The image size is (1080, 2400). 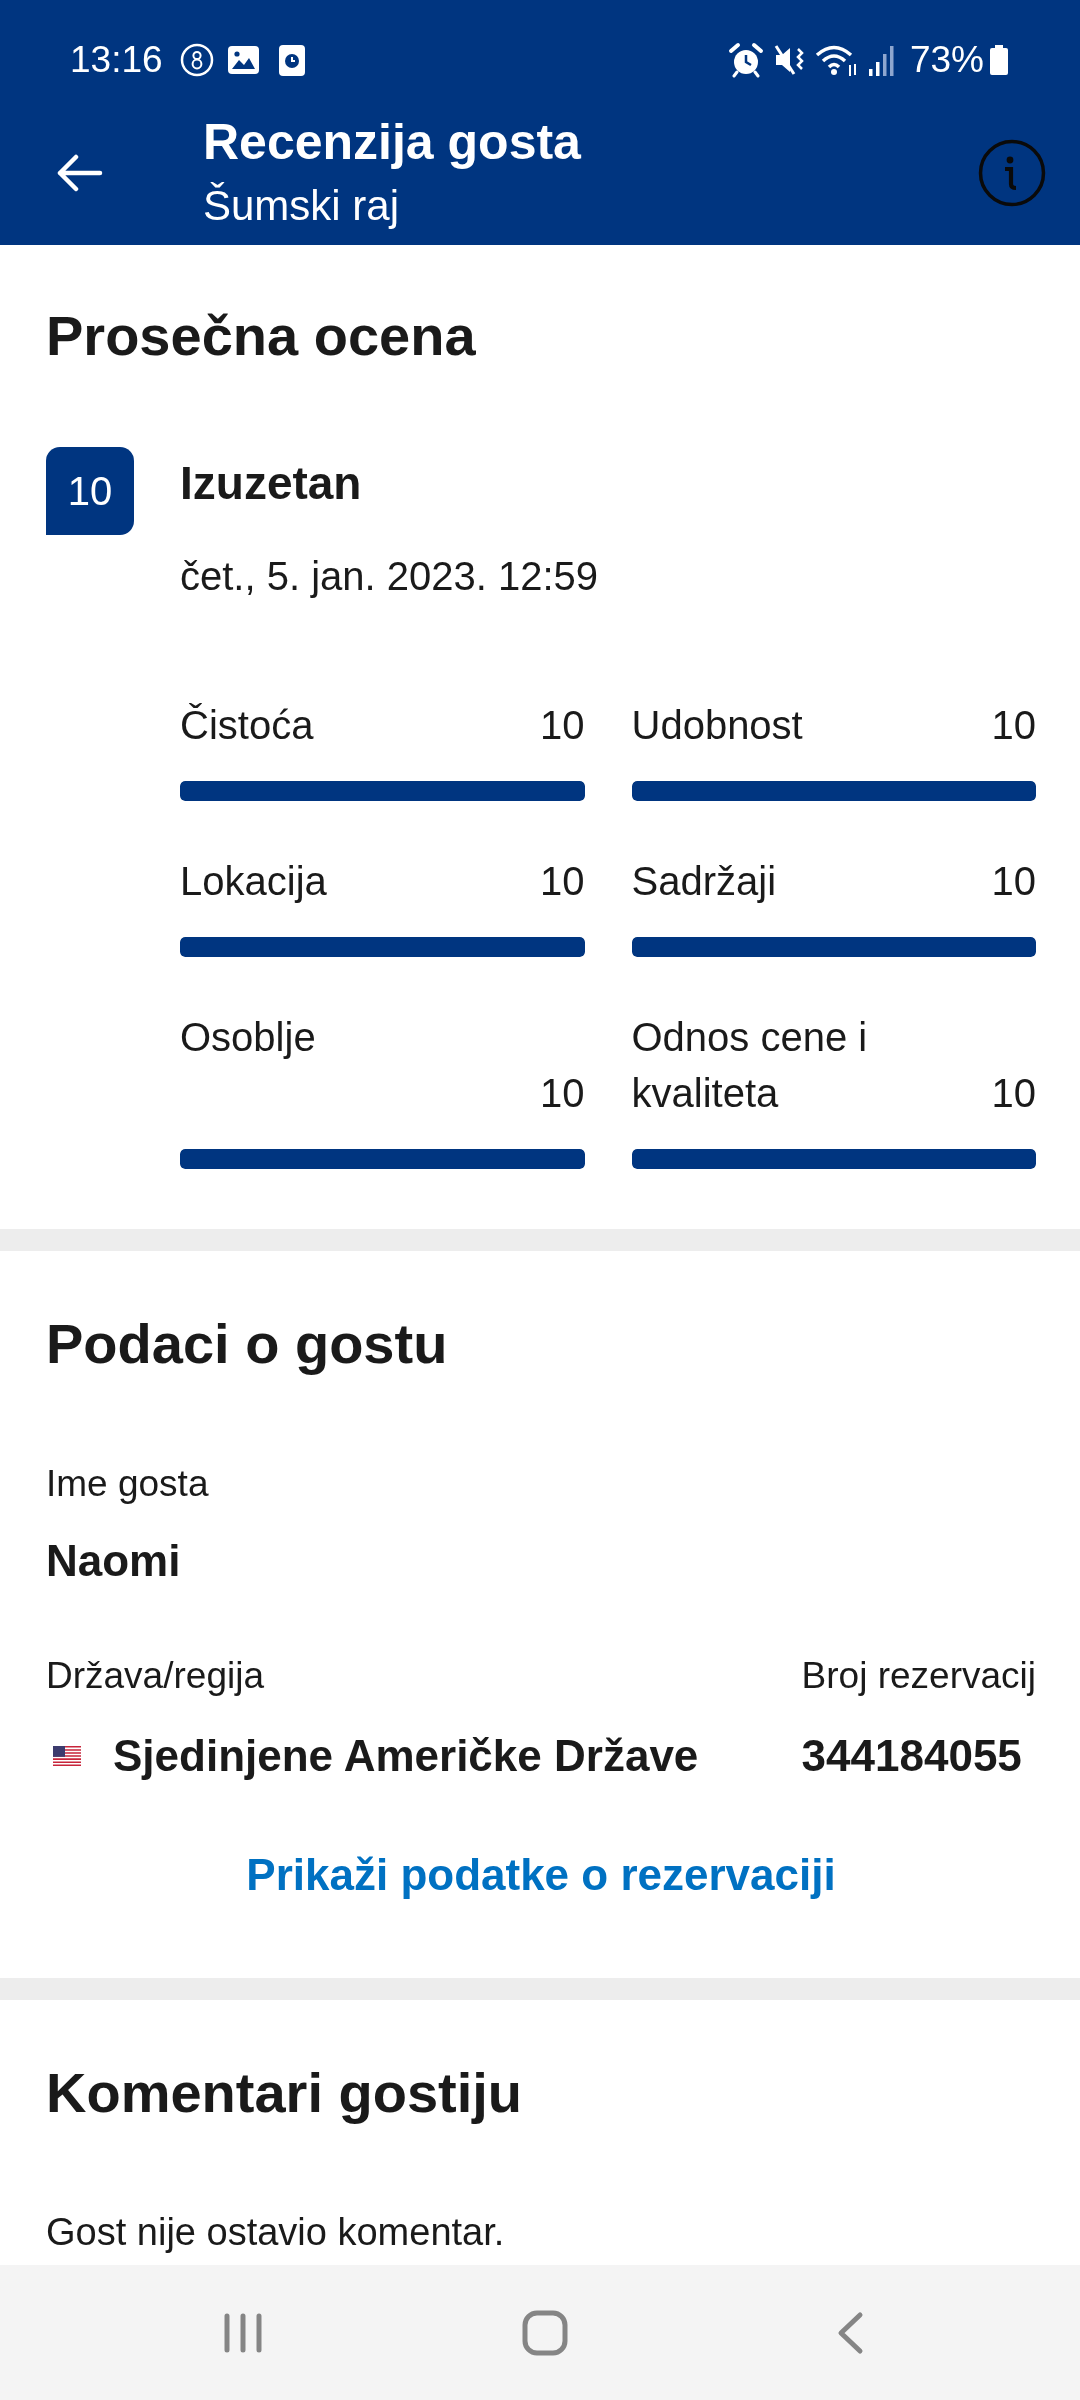 What do you see at coordinates (247, 725) in the screenshot?
I see `category-label: Čistoća` at bounding box center [247, 725].